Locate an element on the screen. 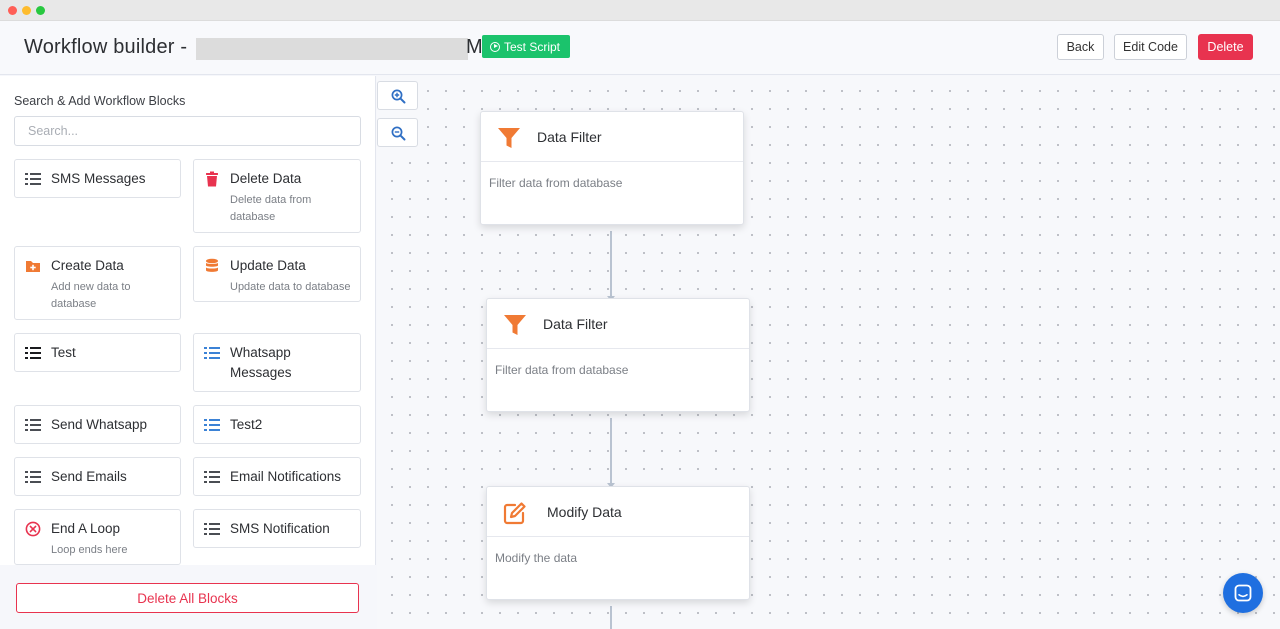 The image size is (1280, 629). block-description: Loop ends here is located at coordinates (89, 550).